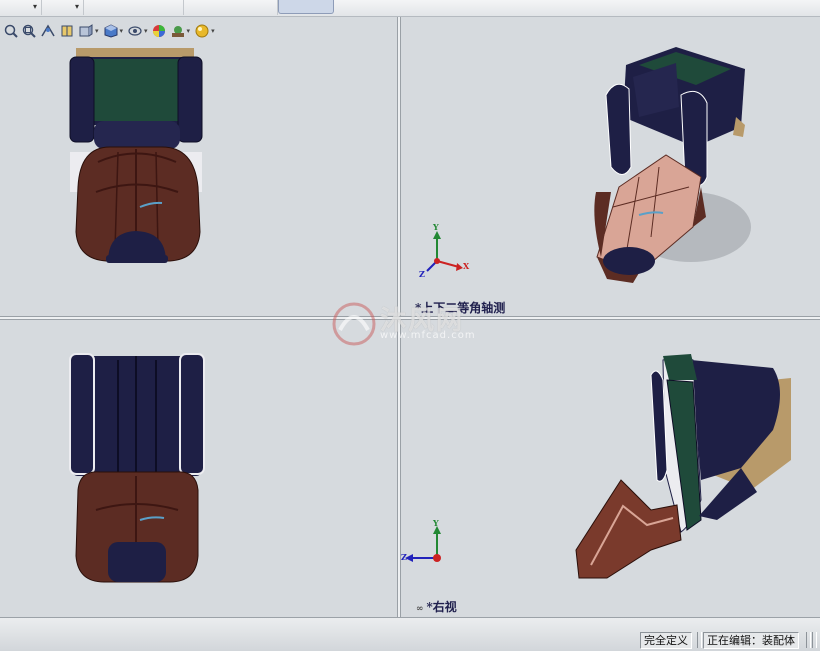 The image size is (820, 651). What do you see at coordinates (683, 466) in the screenshot?
I see `seat-right-view` at bounding box center [683, 466].